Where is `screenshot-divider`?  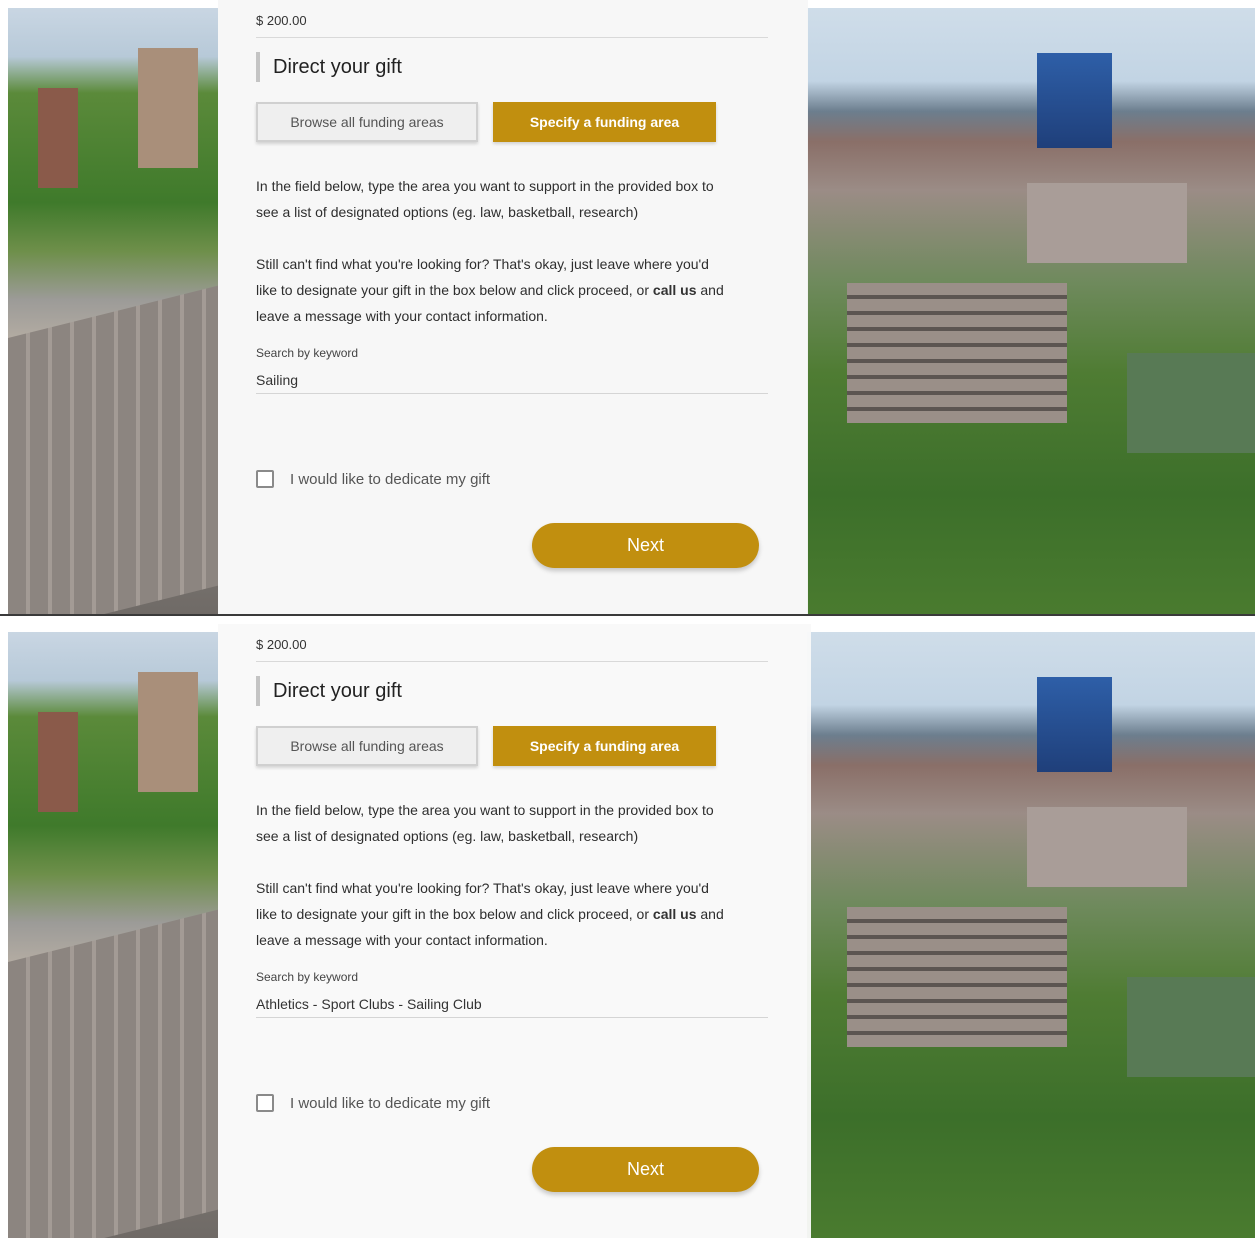 screenshot-divider is located at coordinates (627, 615).